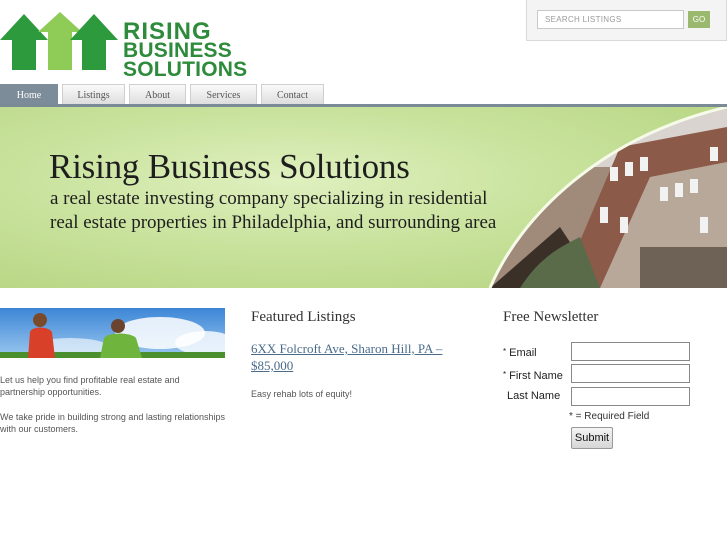 The width and height of the screenshot is (727, 545). I want to click on required-field-note: * = Required Field, so click(609, 416).